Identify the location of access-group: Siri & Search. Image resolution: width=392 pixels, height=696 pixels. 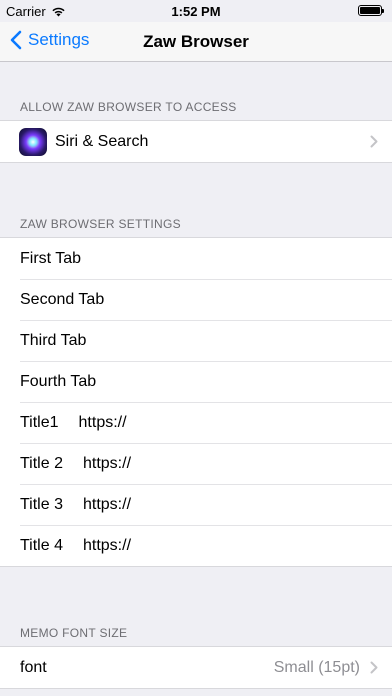
(196, 141).